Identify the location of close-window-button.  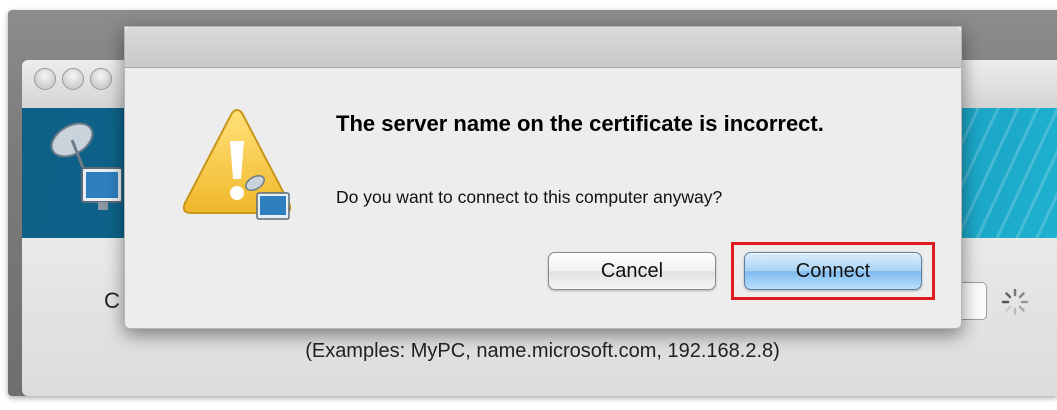
(45, 79).